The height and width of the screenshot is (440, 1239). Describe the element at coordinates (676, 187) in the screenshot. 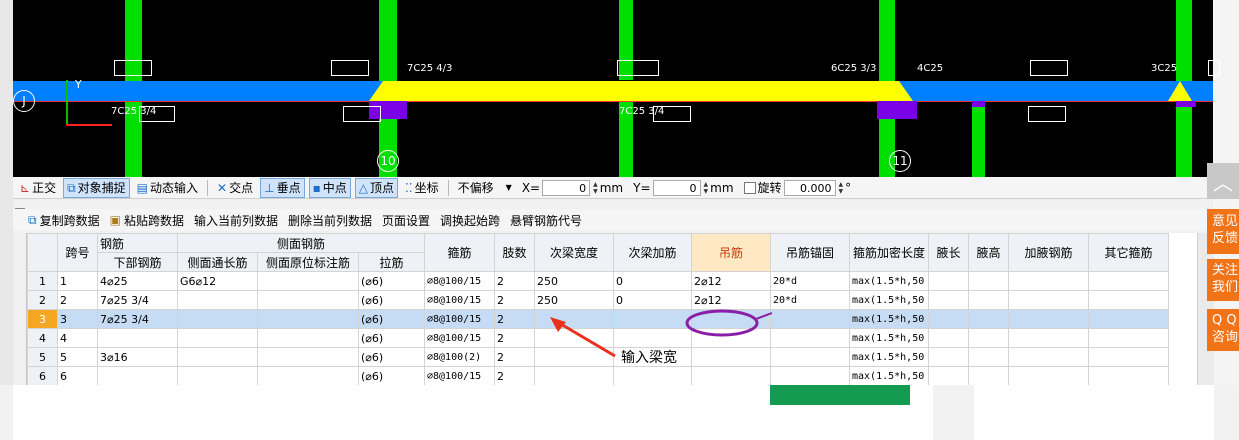

I see `y-input: 0` at that location.